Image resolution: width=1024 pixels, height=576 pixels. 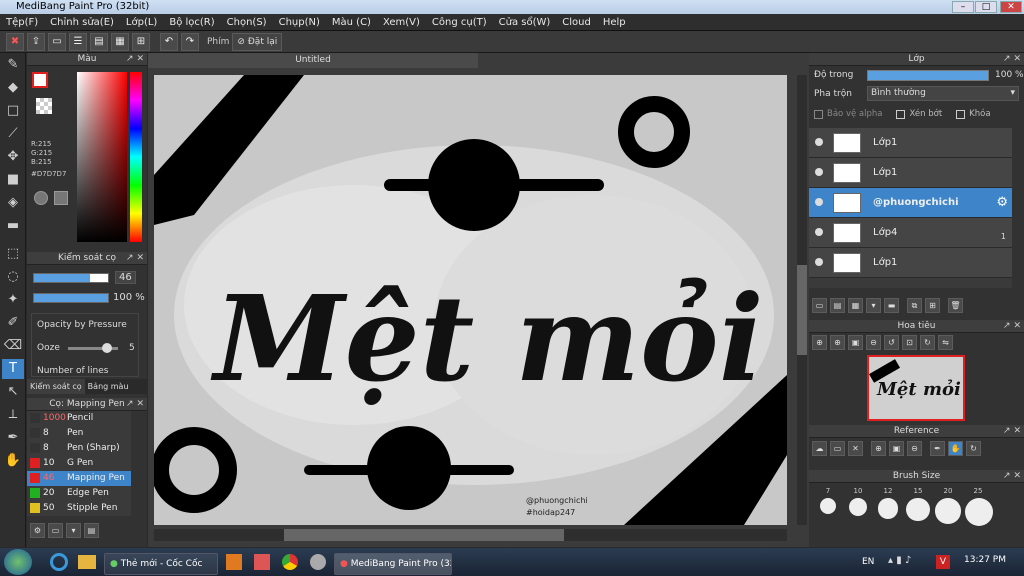 What do you see at coordinates (937, 448) in the screenshot?
I see `reference-eyedropper-icon: ✒` at bounding box center [937, 448].